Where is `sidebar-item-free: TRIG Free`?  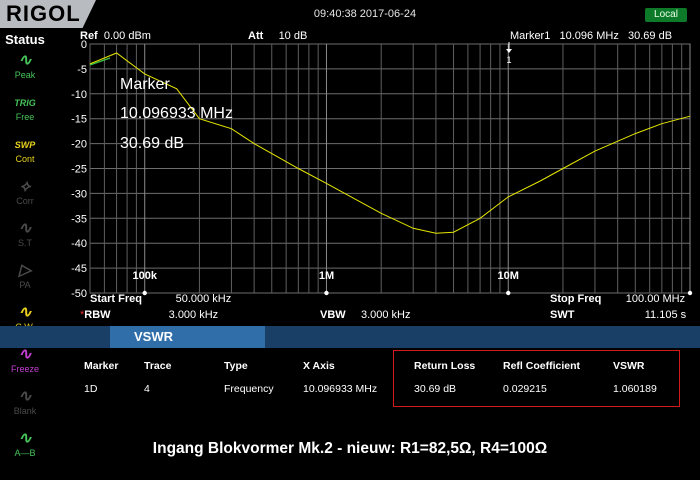
sidebar-item-free: TRIG Free is located at coordinates (25, 114).